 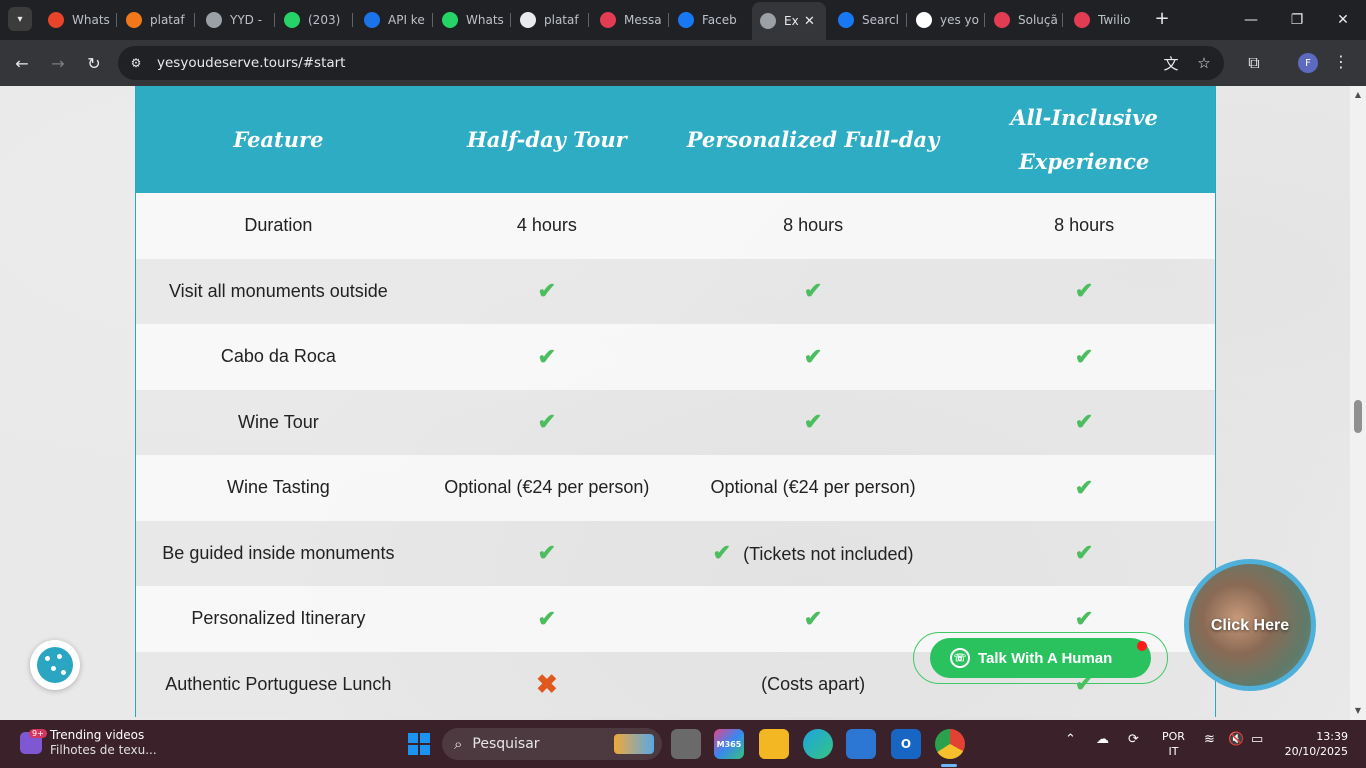 What do you see at coordinates (1038, 20) in the screenshot?
I see `tab-title: Soluçã` at bounding box center [1038, 20].